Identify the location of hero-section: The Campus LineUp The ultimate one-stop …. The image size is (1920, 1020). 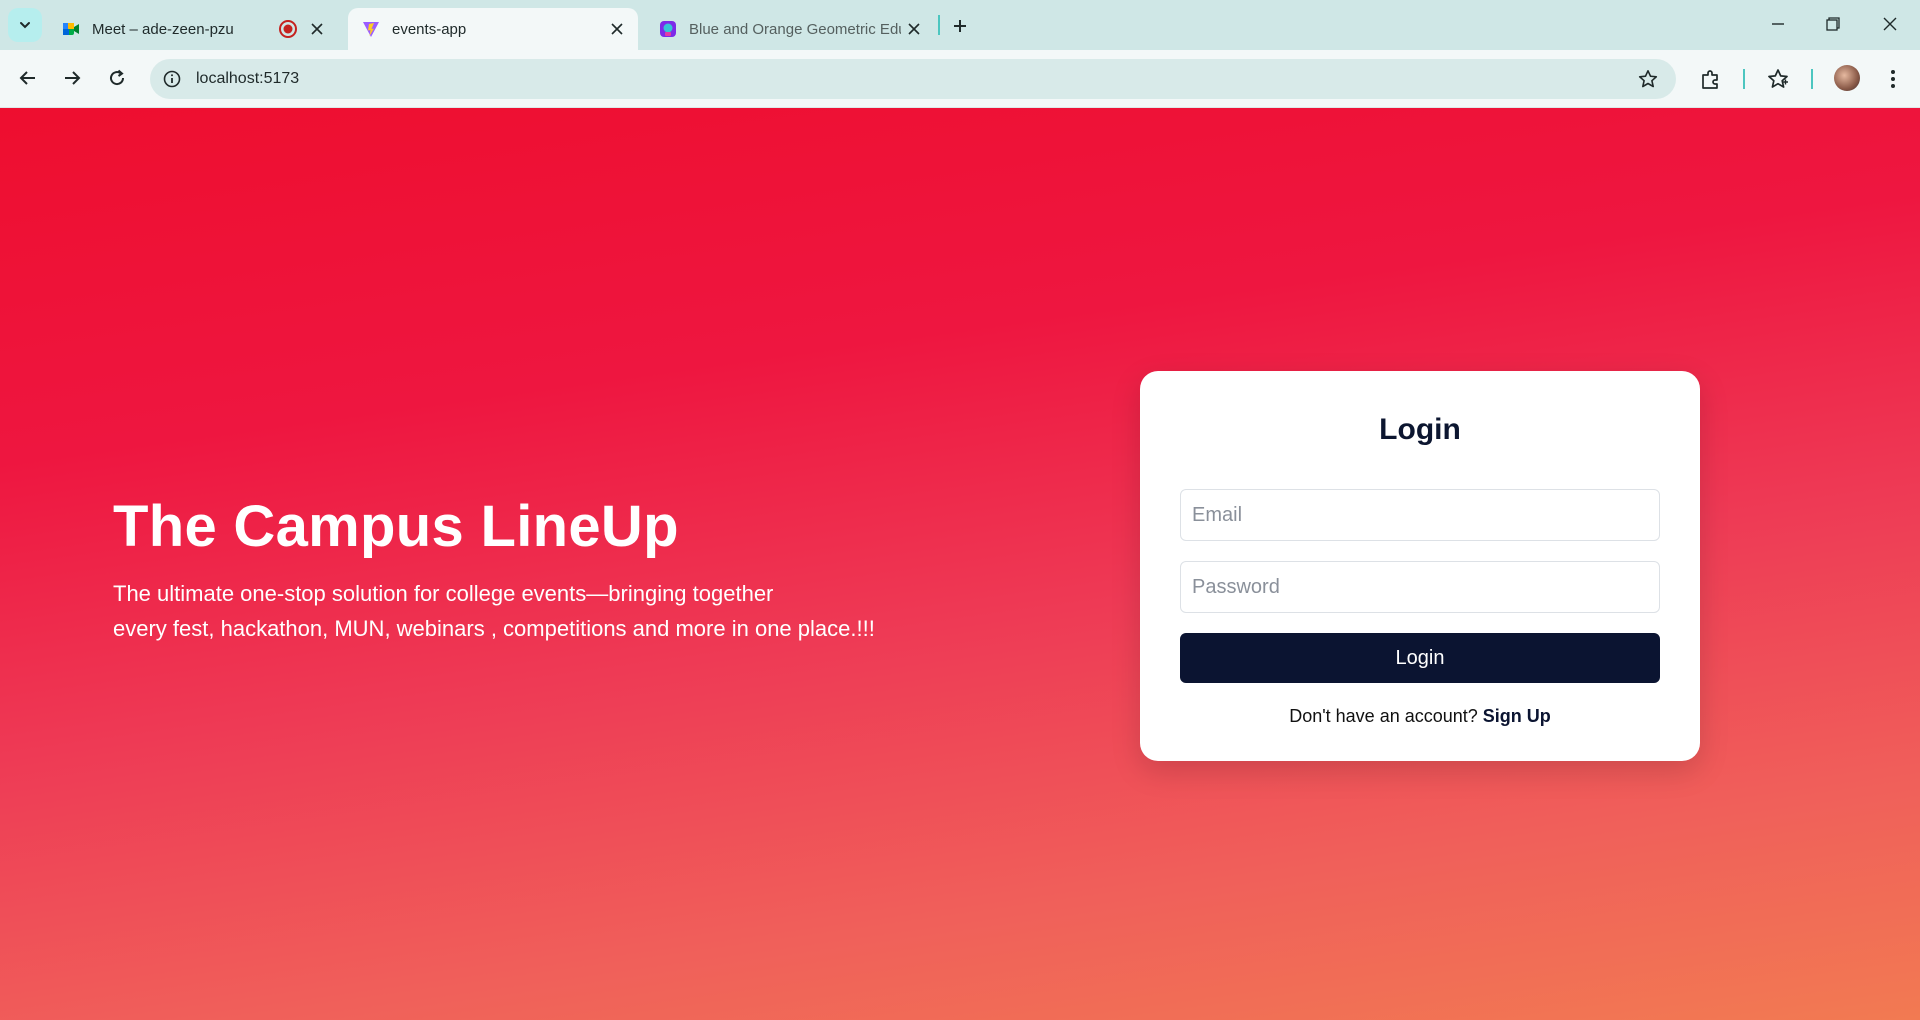
(513, 569).